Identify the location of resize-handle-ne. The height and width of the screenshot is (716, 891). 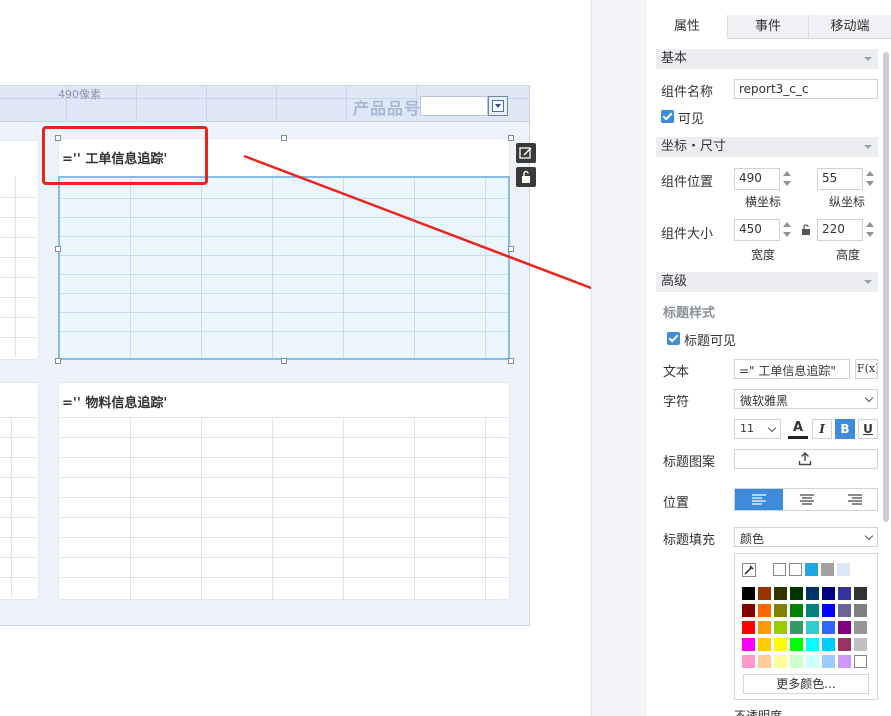
(511, 138).